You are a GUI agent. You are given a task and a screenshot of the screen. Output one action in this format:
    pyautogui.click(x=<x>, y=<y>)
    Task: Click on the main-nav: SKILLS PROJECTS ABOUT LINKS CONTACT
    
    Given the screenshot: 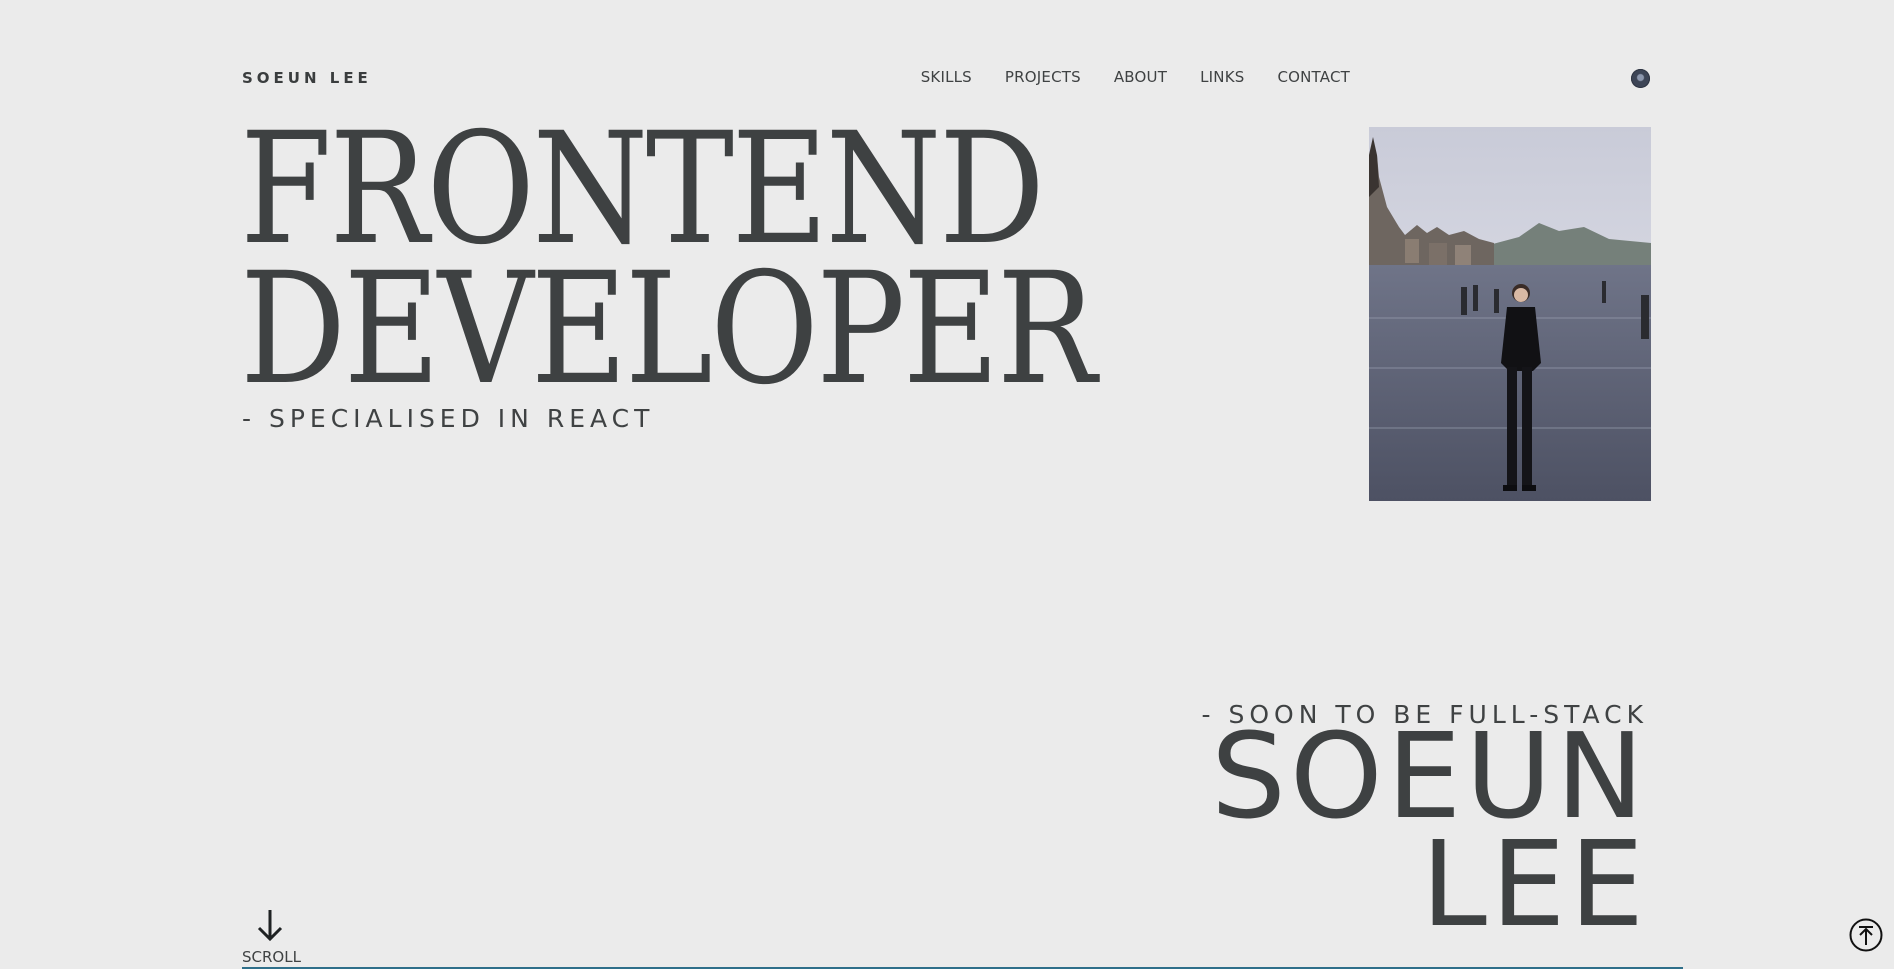 What is the action you would take?
    pyautogui.click(x=1135, y=77)
    